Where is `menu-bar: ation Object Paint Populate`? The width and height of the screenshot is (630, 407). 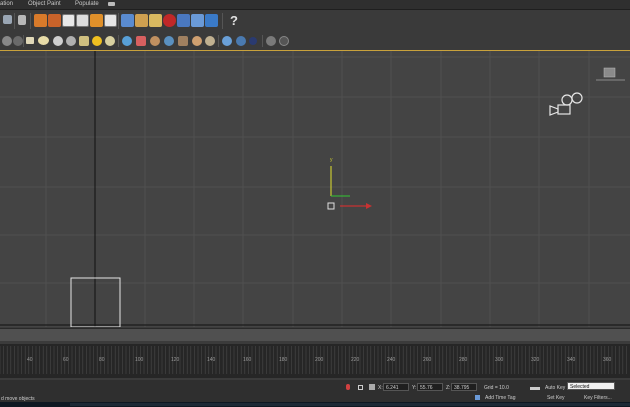
menu-bar: ation Object Paint Populate is located at coordinates (315, 5).